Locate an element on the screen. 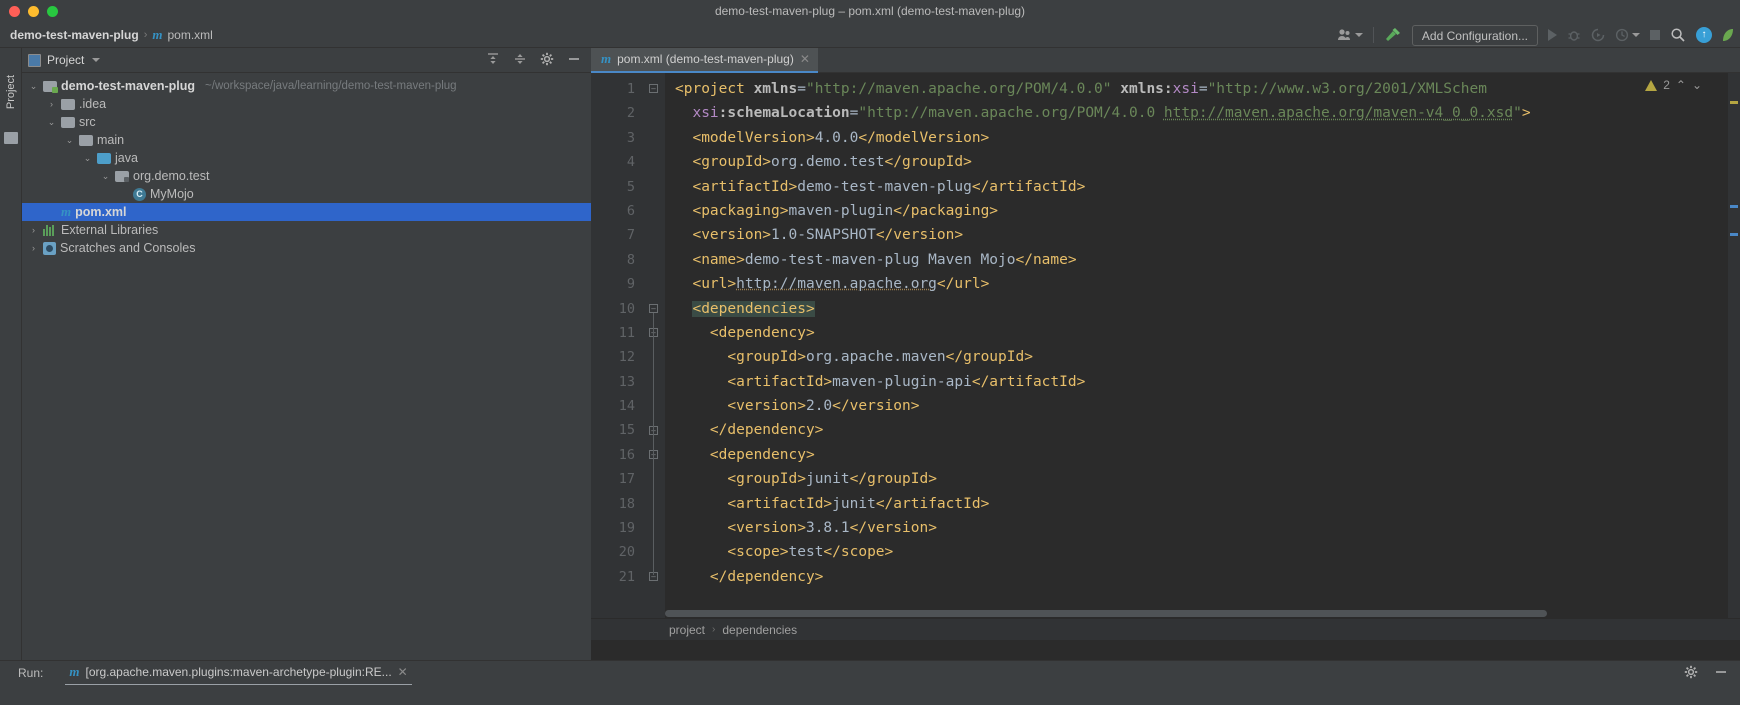 The image size is (1740, 705). warning-marker is located at coordinates (1734, 102).